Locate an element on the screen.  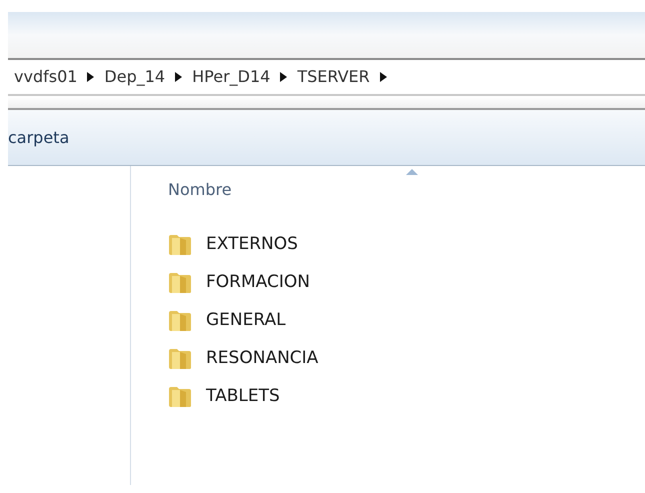
breadcrumb-item: vvdfs01 is located at coordinates (46, 77).